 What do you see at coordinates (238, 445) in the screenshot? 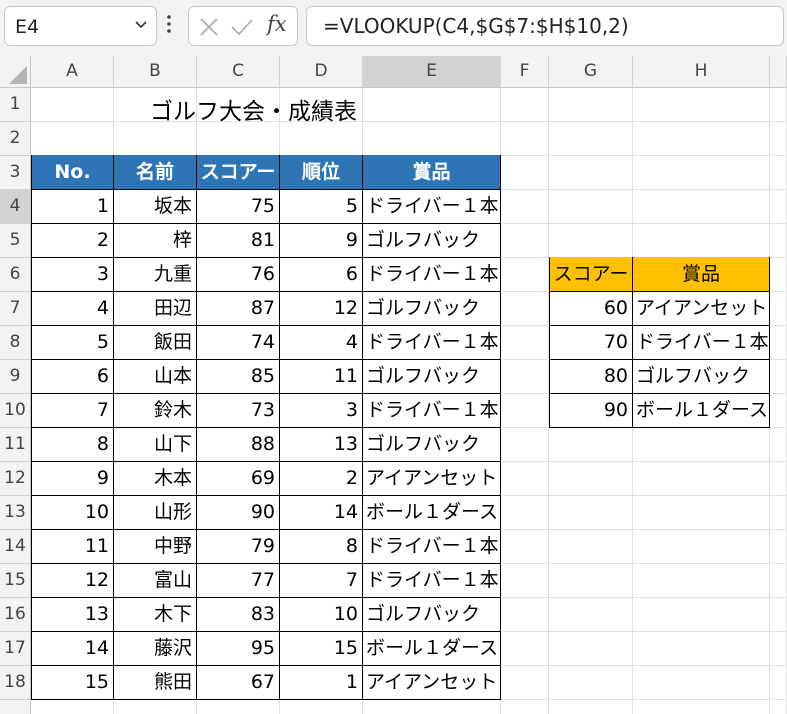
I see `main-table-cell: 88` at bounding box center [238, 445].